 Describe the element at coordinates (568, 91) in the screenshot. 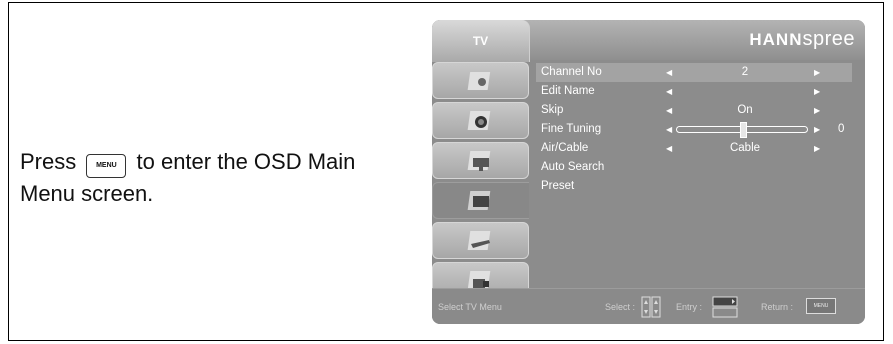

I see `setting-label: Edit Name` at that location.